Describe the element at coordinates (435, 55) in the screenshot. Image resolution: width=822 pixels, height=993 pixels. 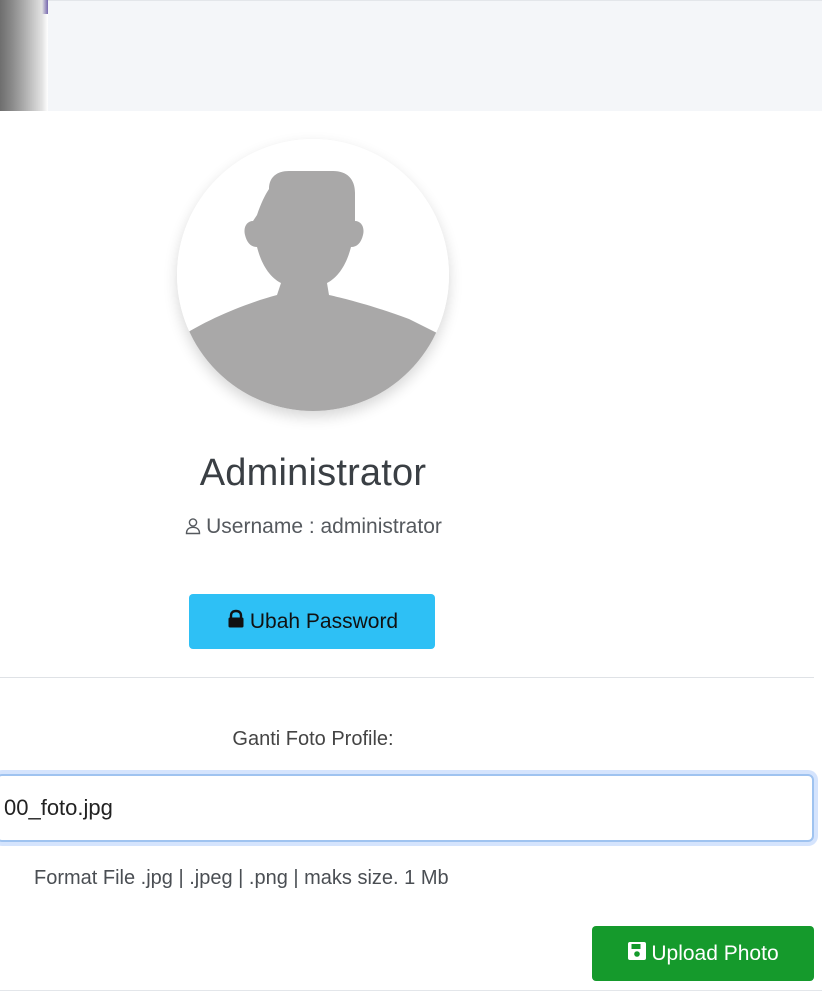
I see `content-header` at that location.